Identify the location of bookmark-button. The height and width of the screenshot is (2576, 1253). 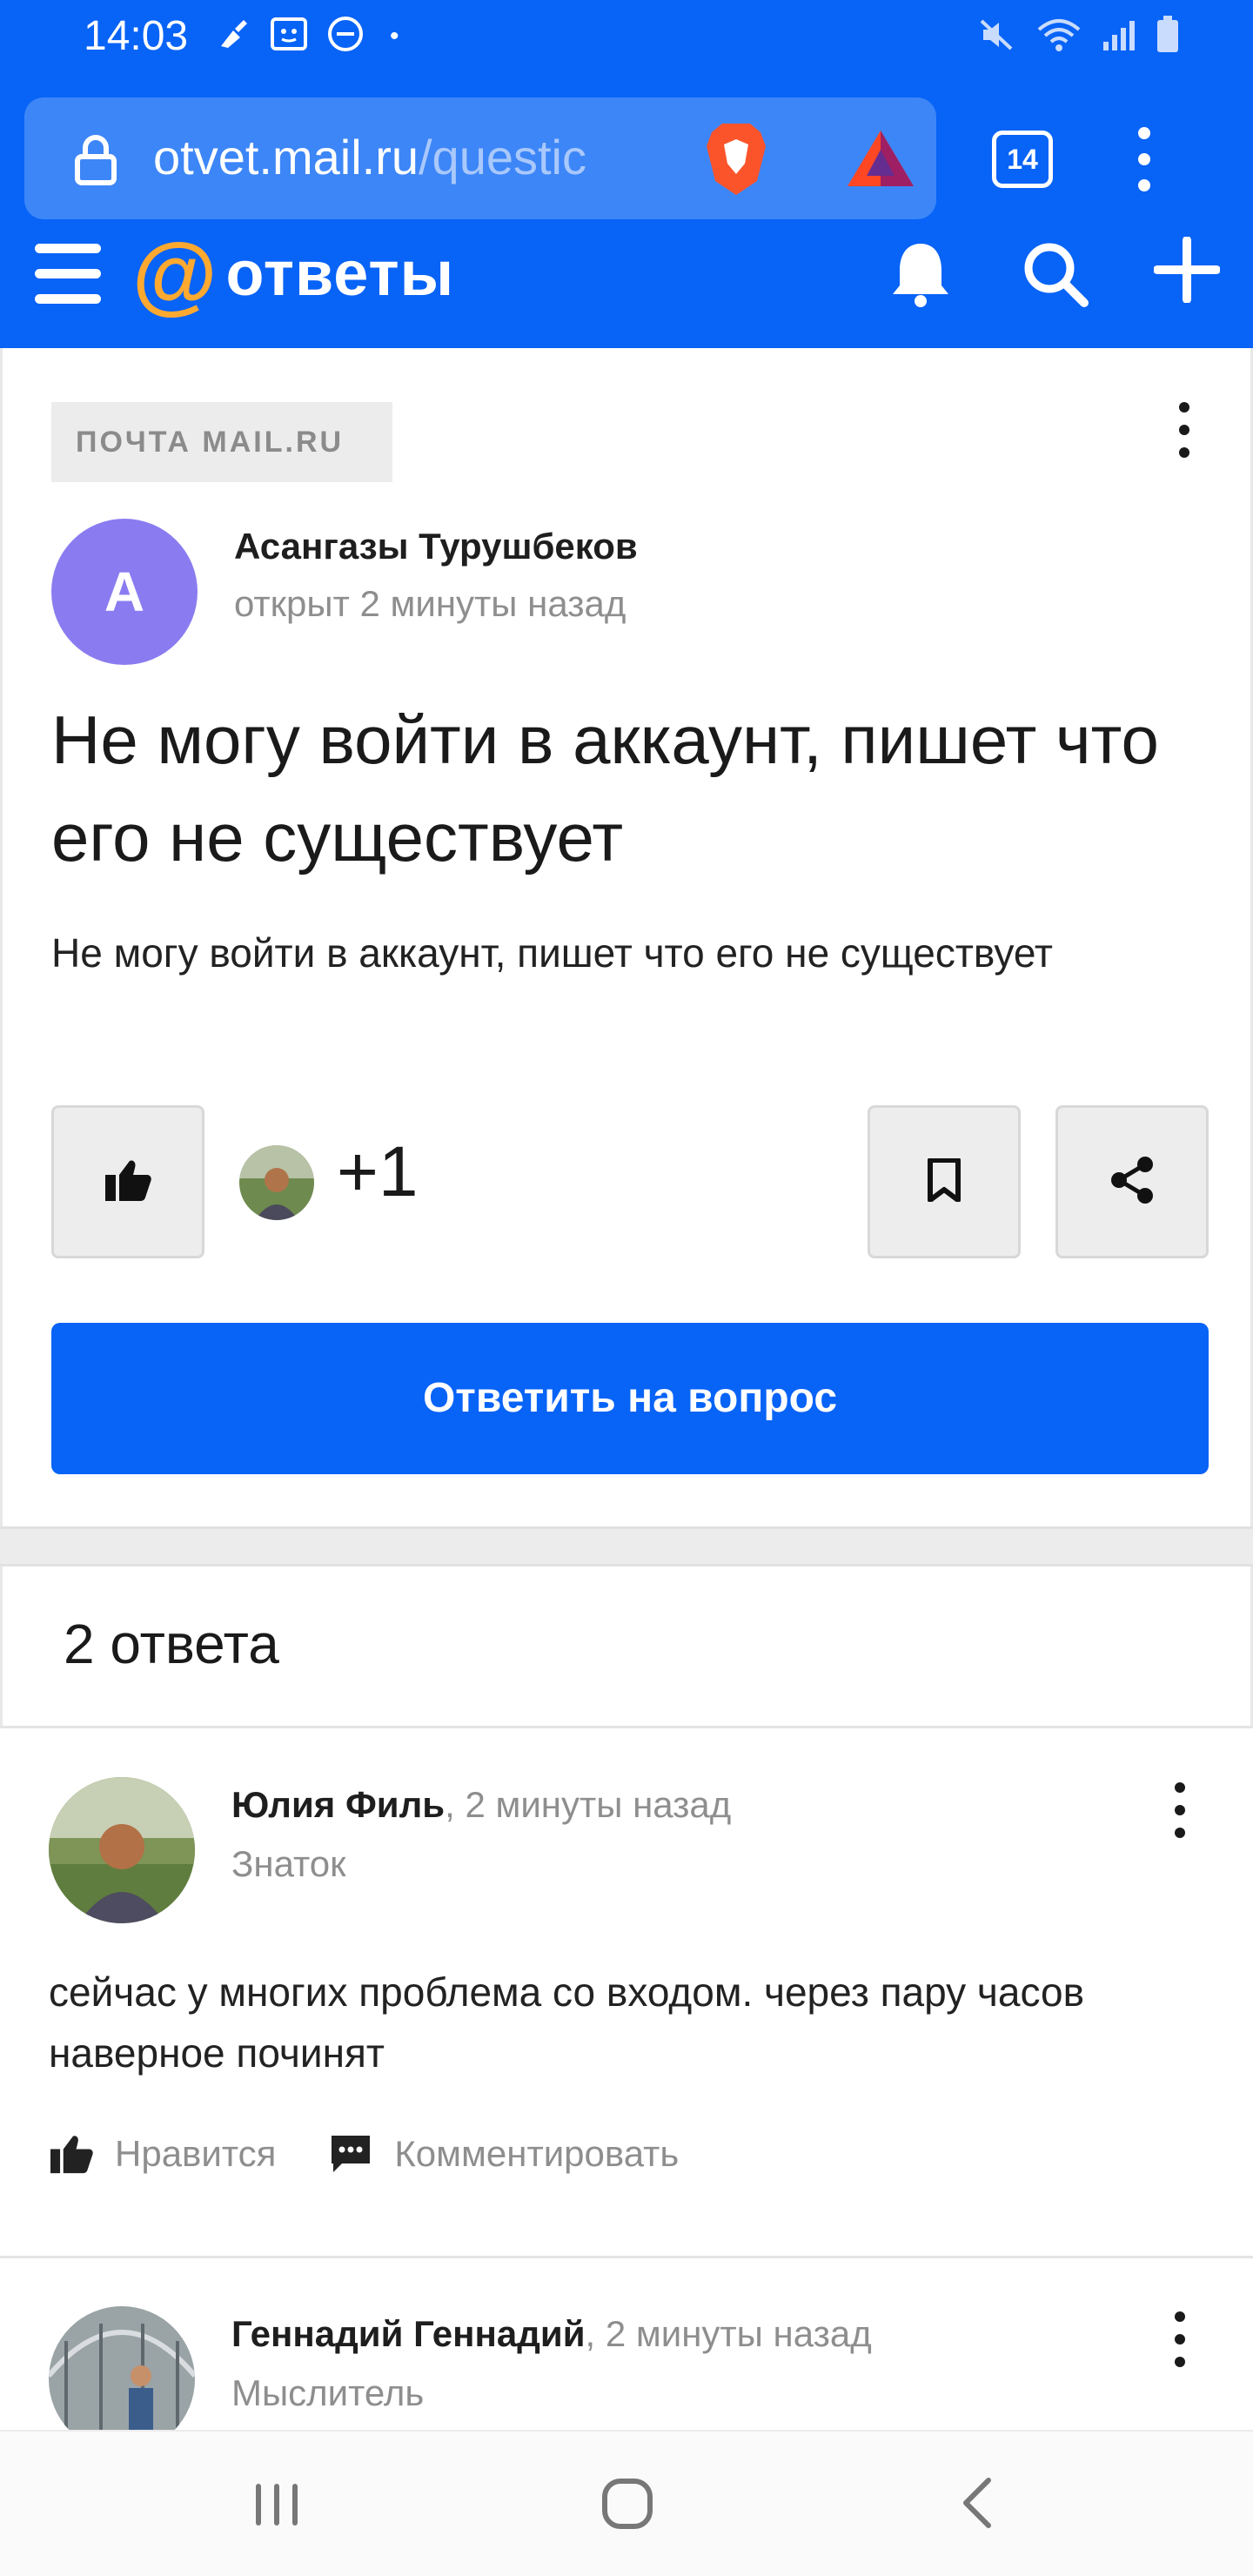
(944, 1181).